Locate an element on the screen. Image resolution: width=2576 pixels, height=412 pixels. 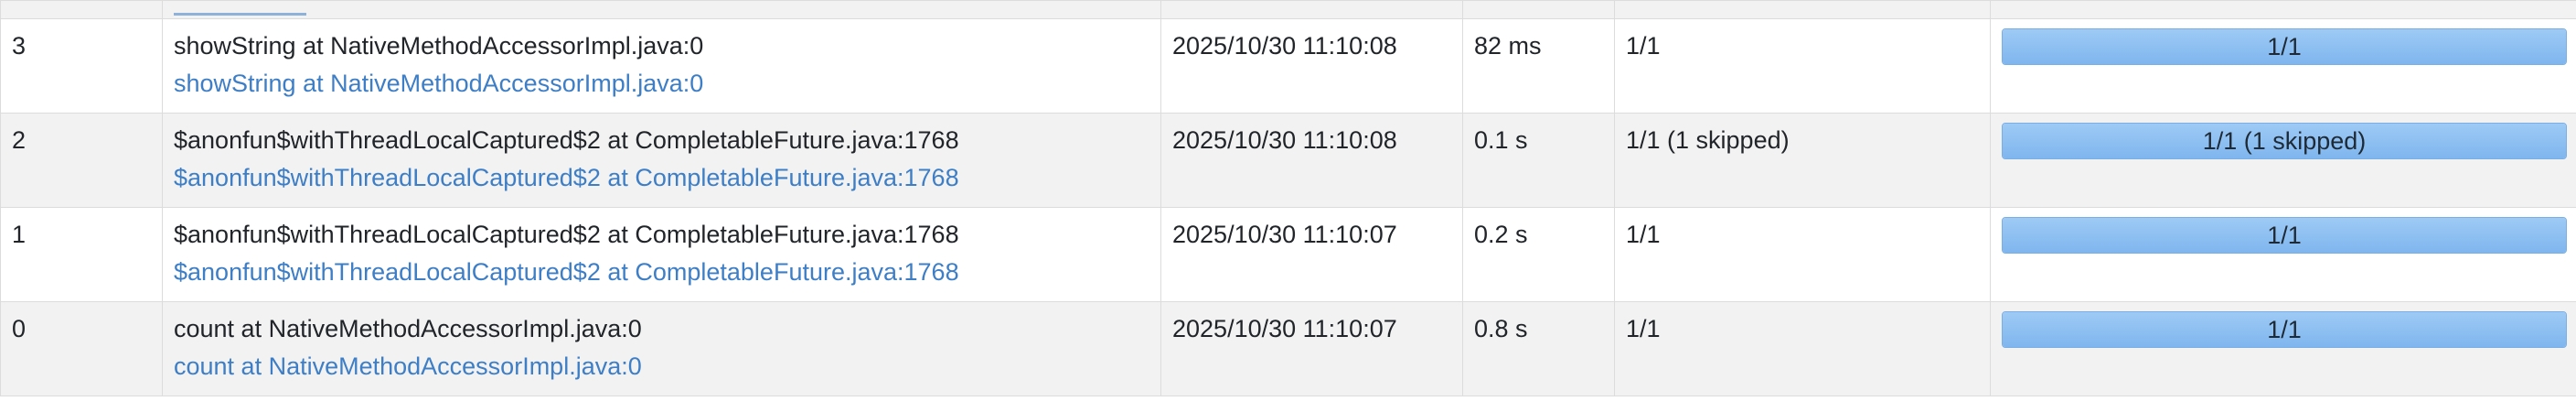
job-id: 1 is located at coordinates (81, 254).